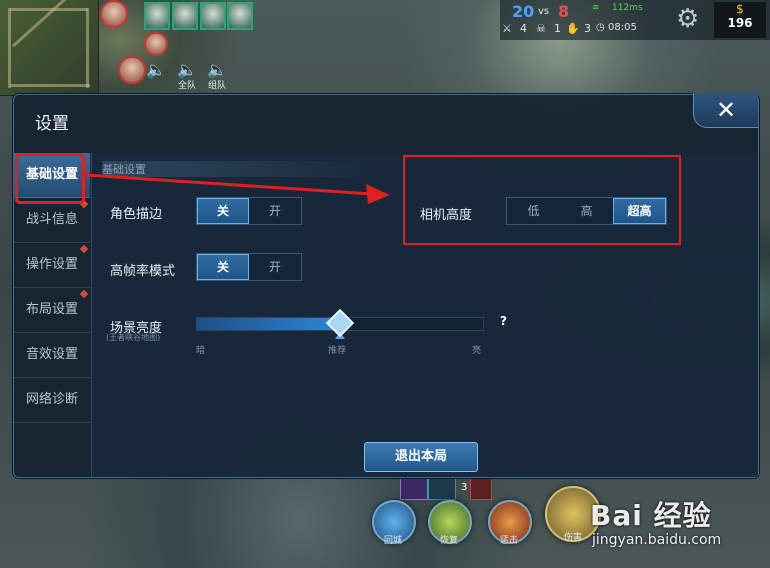  What do you see at coordinates (687, 19) in the screenshot?
I see `gear-icon: ⚙` at bounding box center [687, 19].